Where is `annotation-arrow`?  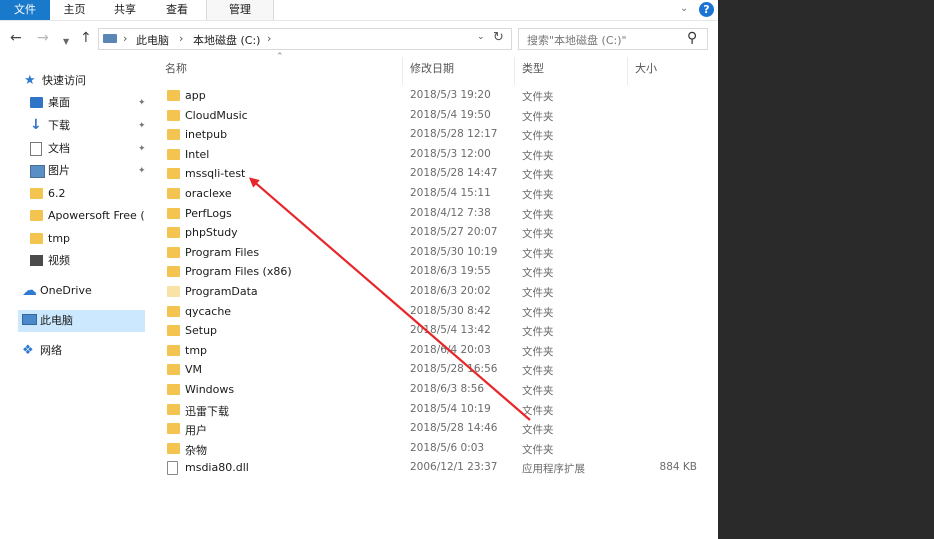 annotation-arrow is located at coordinates (389, 299).